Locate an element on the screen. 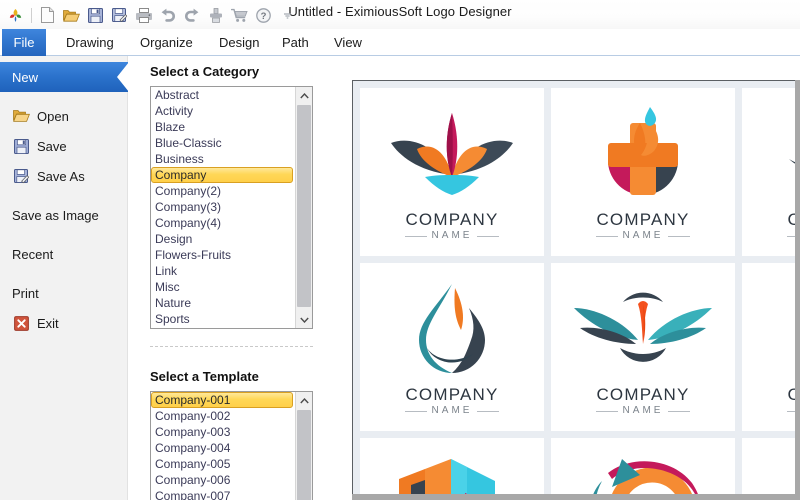  category-item: Blue-Classic is located at coordinates (223, 143).